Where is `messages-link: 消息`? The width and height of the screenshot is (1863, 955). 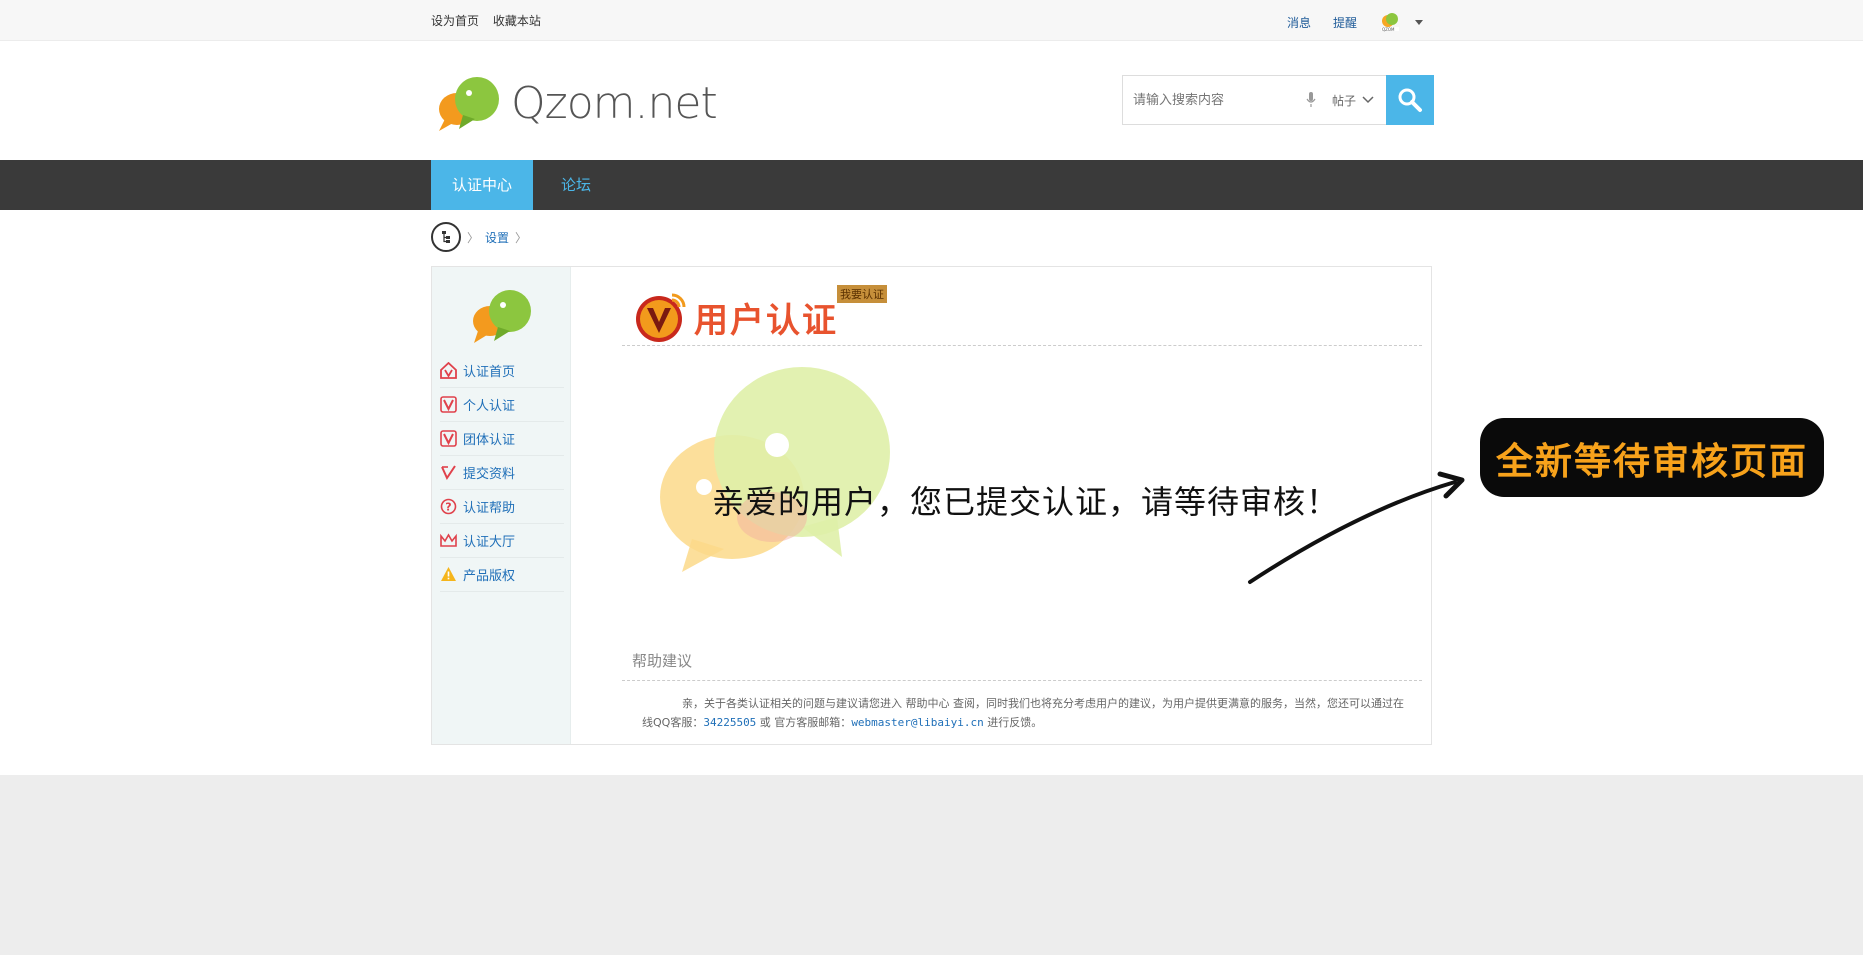
messages-link: 消息 is located at coordinates (1299, 22).